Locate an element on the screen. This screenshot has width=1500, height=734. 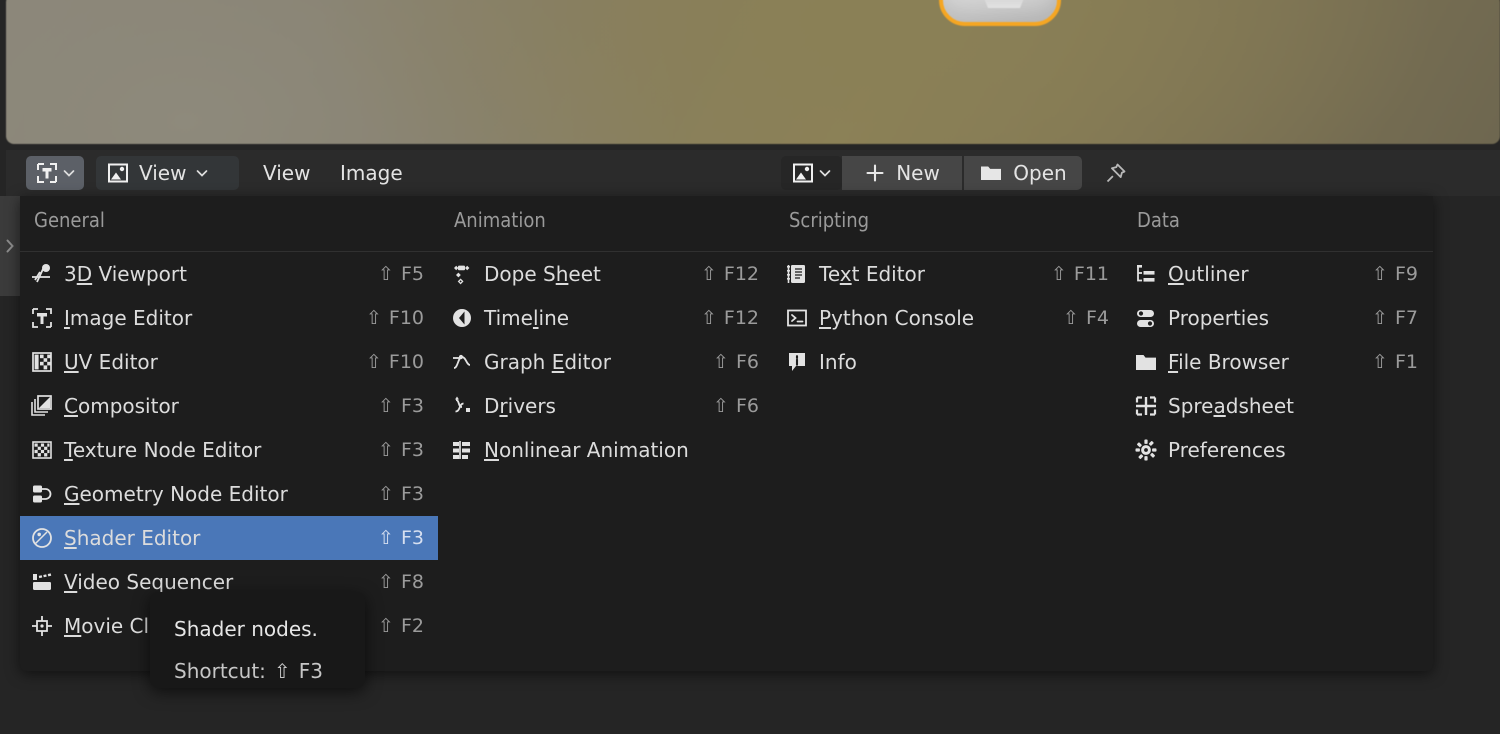
pin-icon is located at coordinates (1116, 173).